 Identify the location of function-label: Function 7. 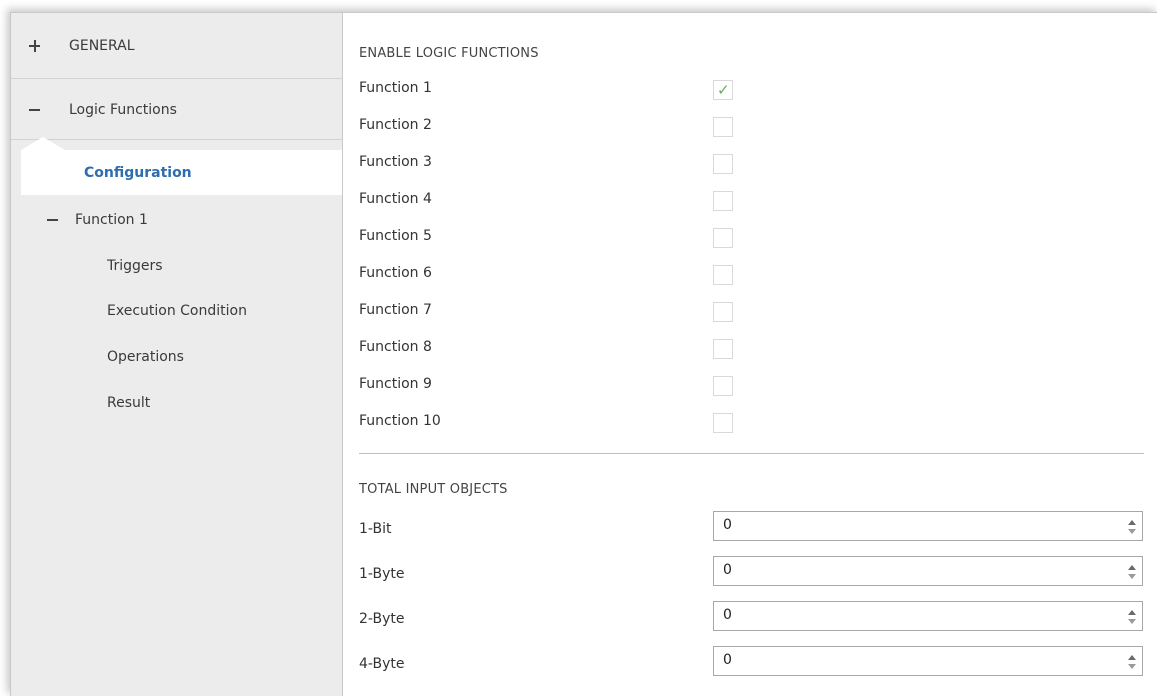
(395, 310).